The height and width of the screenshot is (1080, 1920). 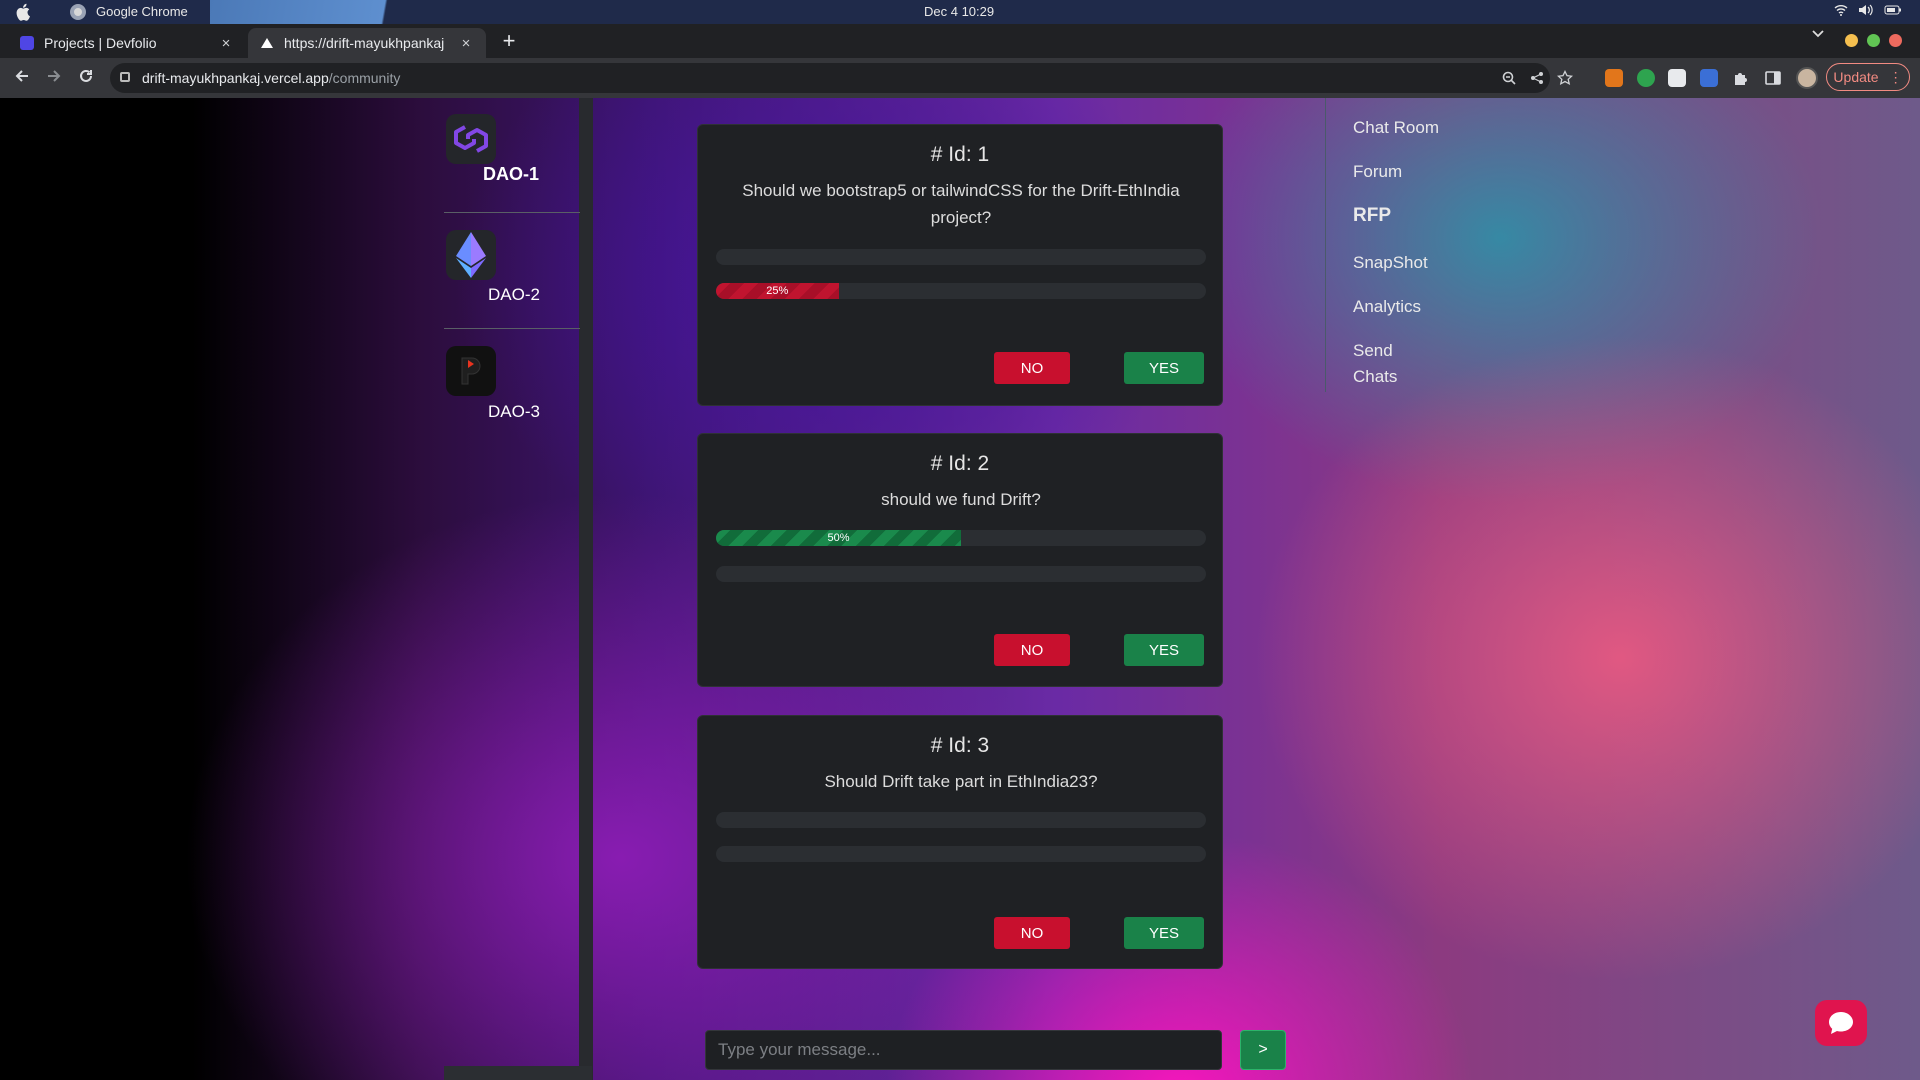 I want to click on send-message-button: >, so click(x=1263, y=1050).